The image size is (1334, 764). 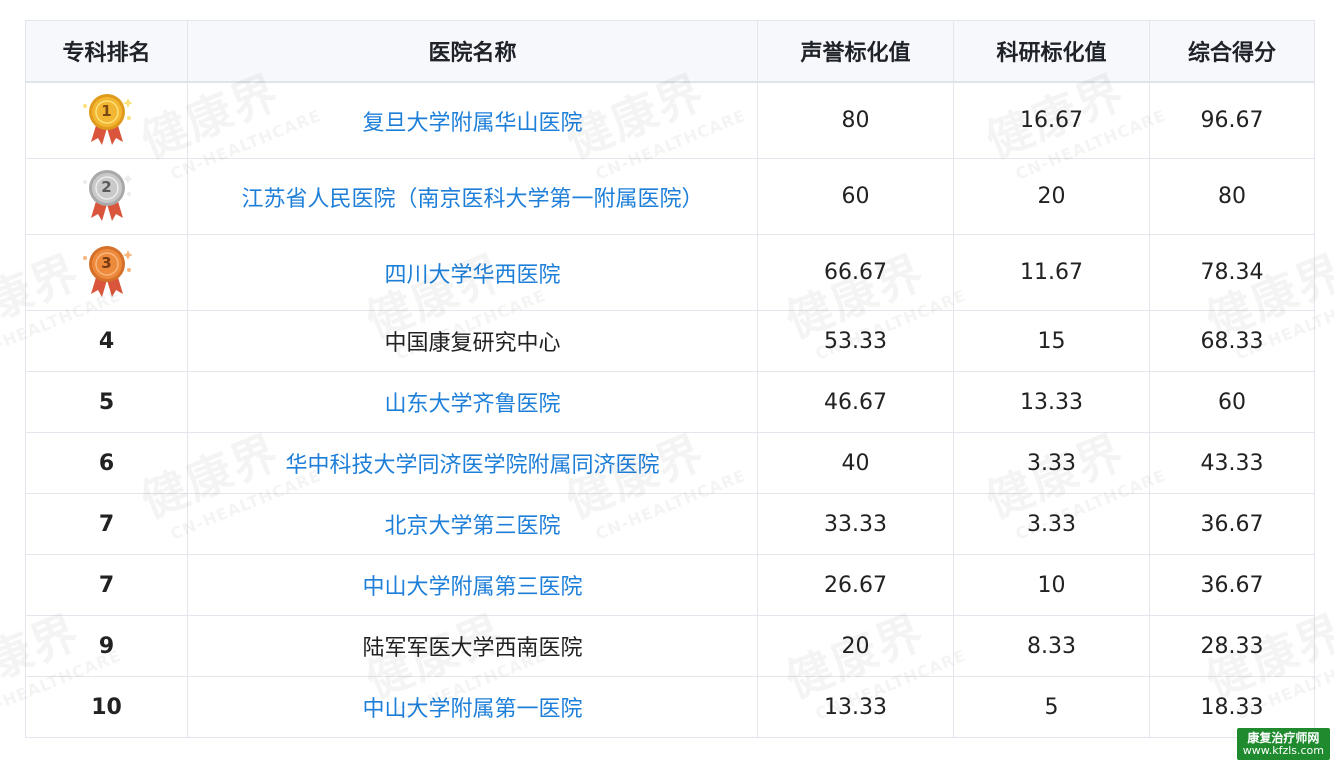 I want to click on gold-medal-icon: 1, so click(x=107, y=121).